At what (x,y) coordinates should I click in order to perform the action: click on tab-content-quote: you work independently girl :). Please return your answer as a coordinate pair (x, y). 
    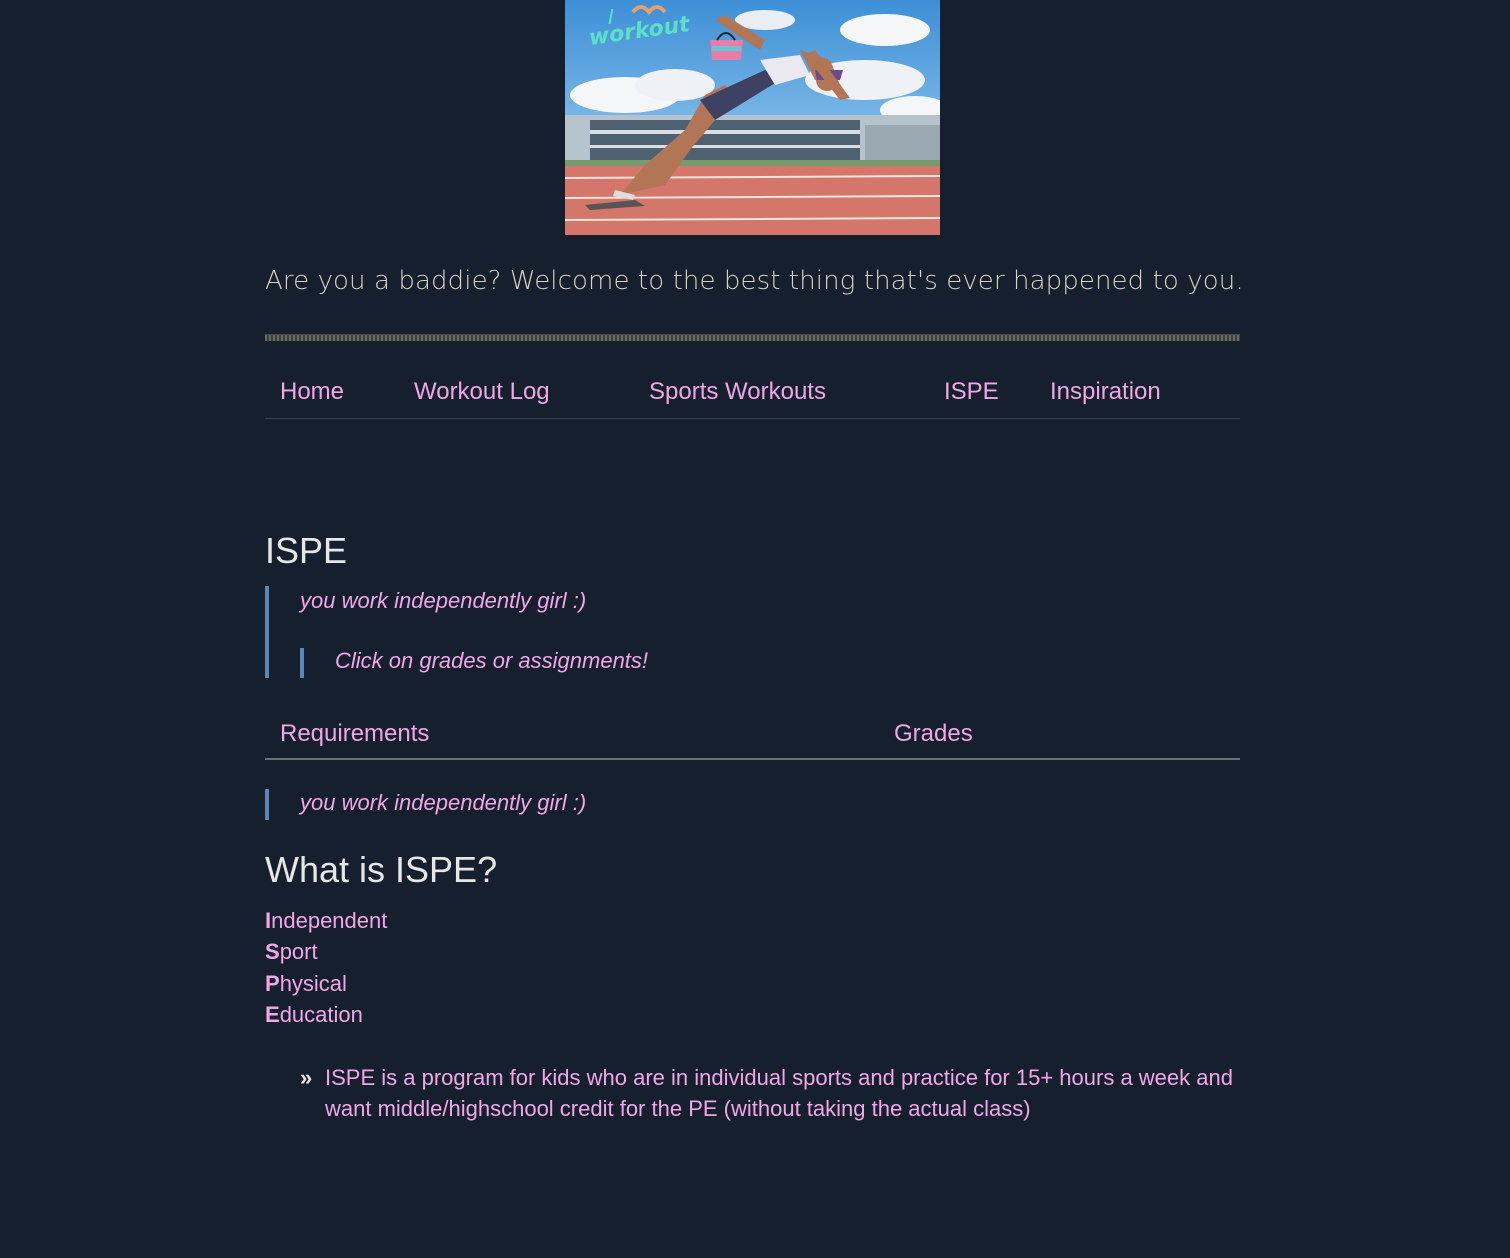
    Looking at the image, I should click on (425, 804).